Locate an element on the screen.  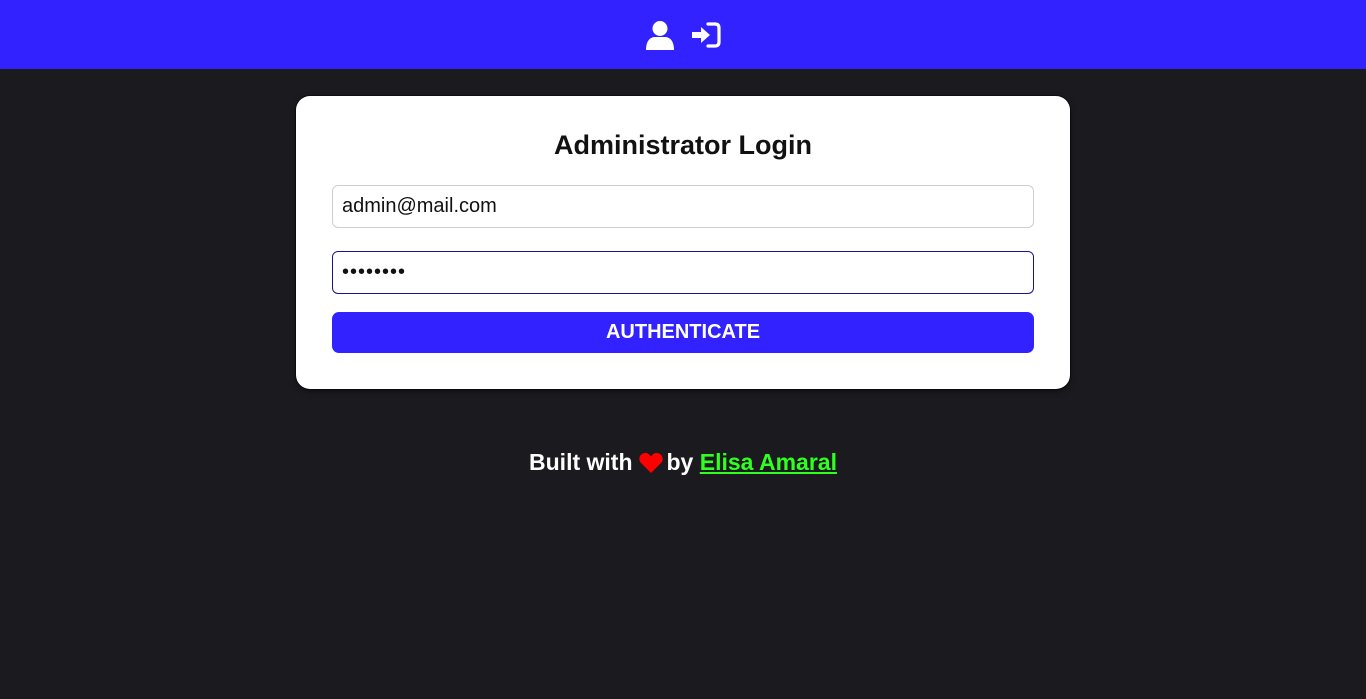
author-link: Elisa Amaral is located at coordinates (768, 462).